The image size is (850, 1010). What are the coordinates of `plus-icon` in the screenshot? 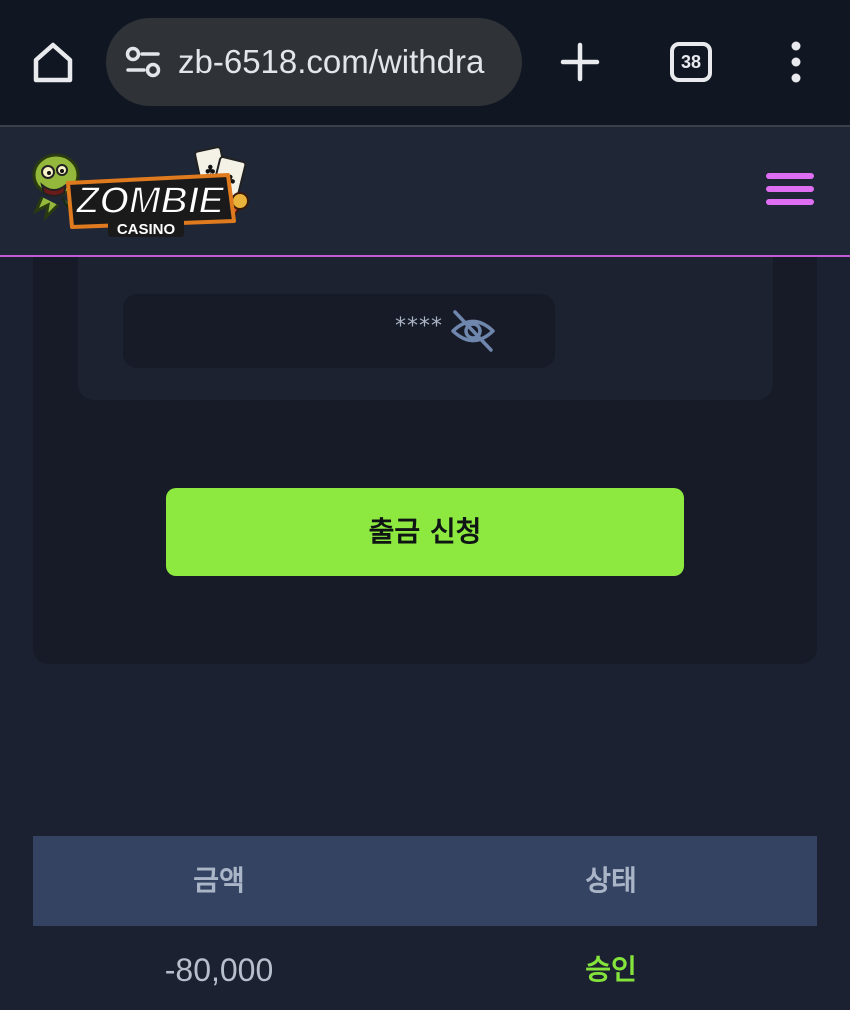 It's located at (580, 62).